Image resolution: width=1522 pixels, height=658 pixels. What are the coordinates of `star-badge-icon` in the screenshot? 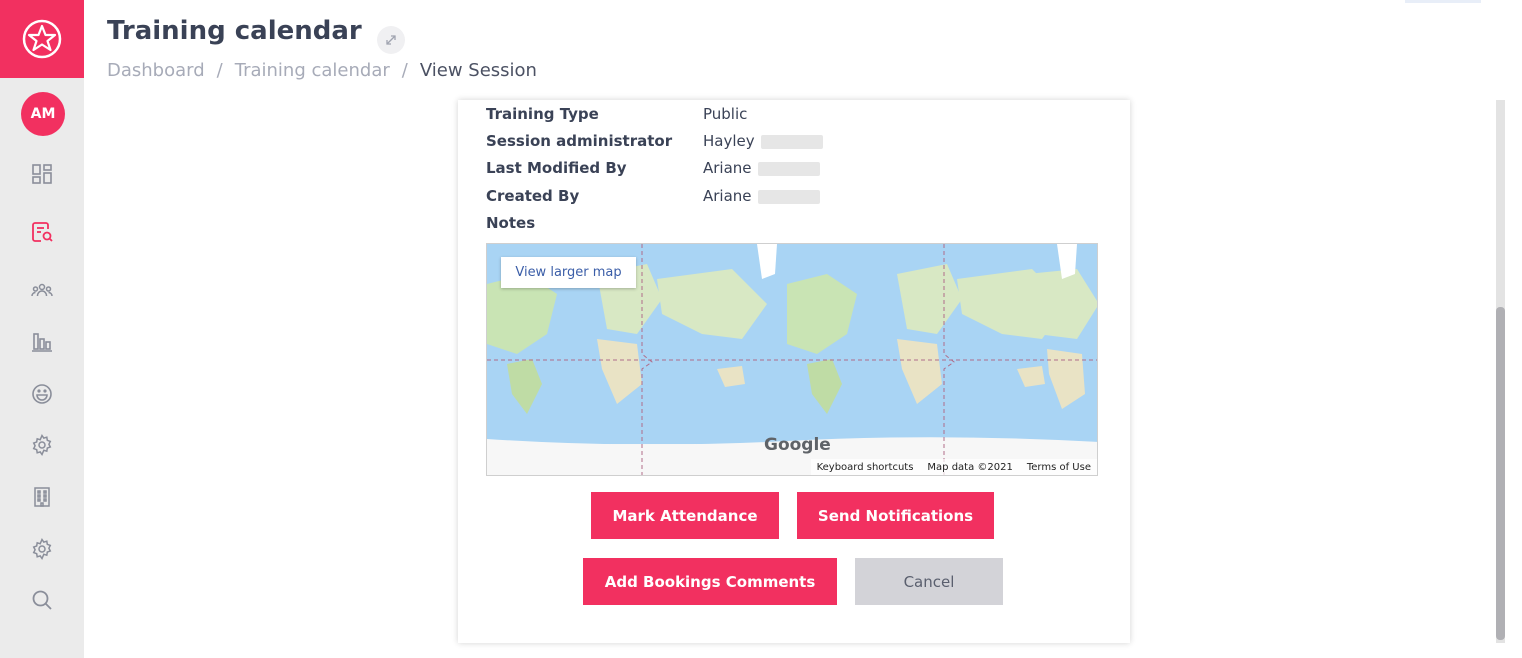 It's located at (42, 39).